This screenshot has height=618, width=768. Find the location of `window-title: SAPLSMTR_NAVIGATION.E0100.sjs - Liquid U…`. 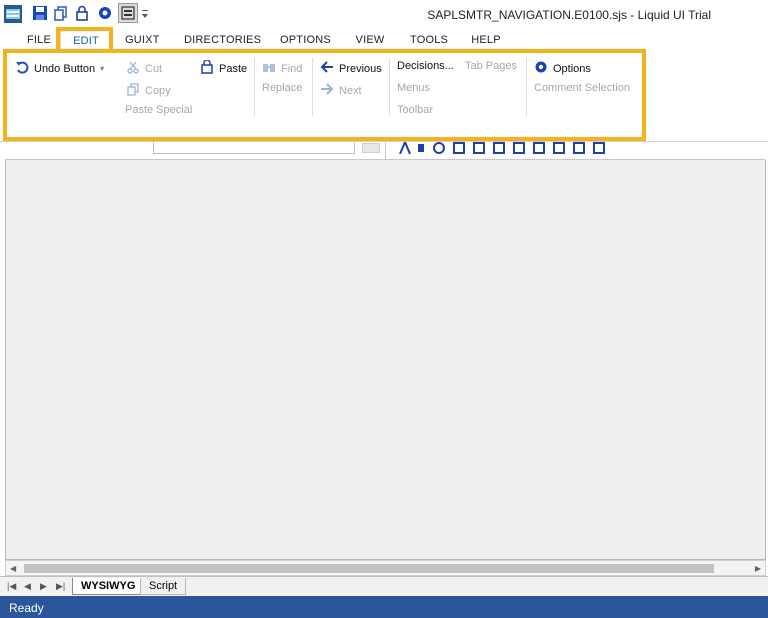

window-title: SAPLSMTR_NAVIGATION.E0100.sjs - Liquid U… is located at coordinates (569, 15).